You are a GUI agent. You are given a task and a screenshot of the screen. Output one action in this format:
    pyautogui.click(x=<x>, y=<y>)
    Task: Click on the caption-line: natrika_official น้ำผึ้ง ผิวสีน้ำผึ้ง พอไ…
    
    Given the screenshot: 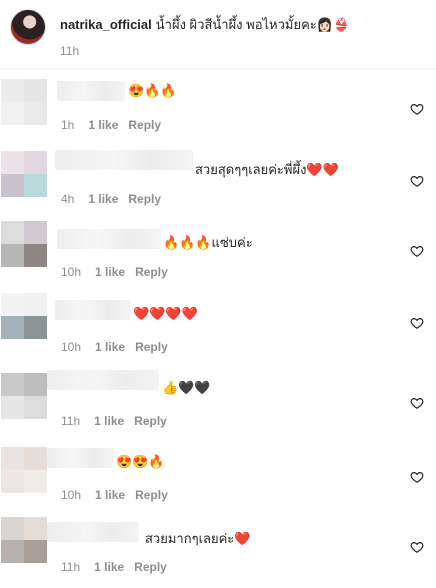 What is the action you would take?
    pyautogui.click(x=204, y=24)
    